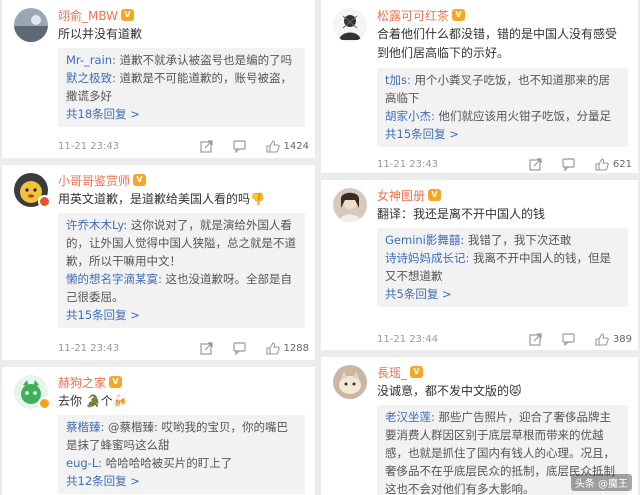 The height and width of the screenshot is (495, 640). What do you see at coordinates (183, 146) in the screenshot?
I see `comment-footer: 11-21 23:43 1424` at bounding box center [183, 146].